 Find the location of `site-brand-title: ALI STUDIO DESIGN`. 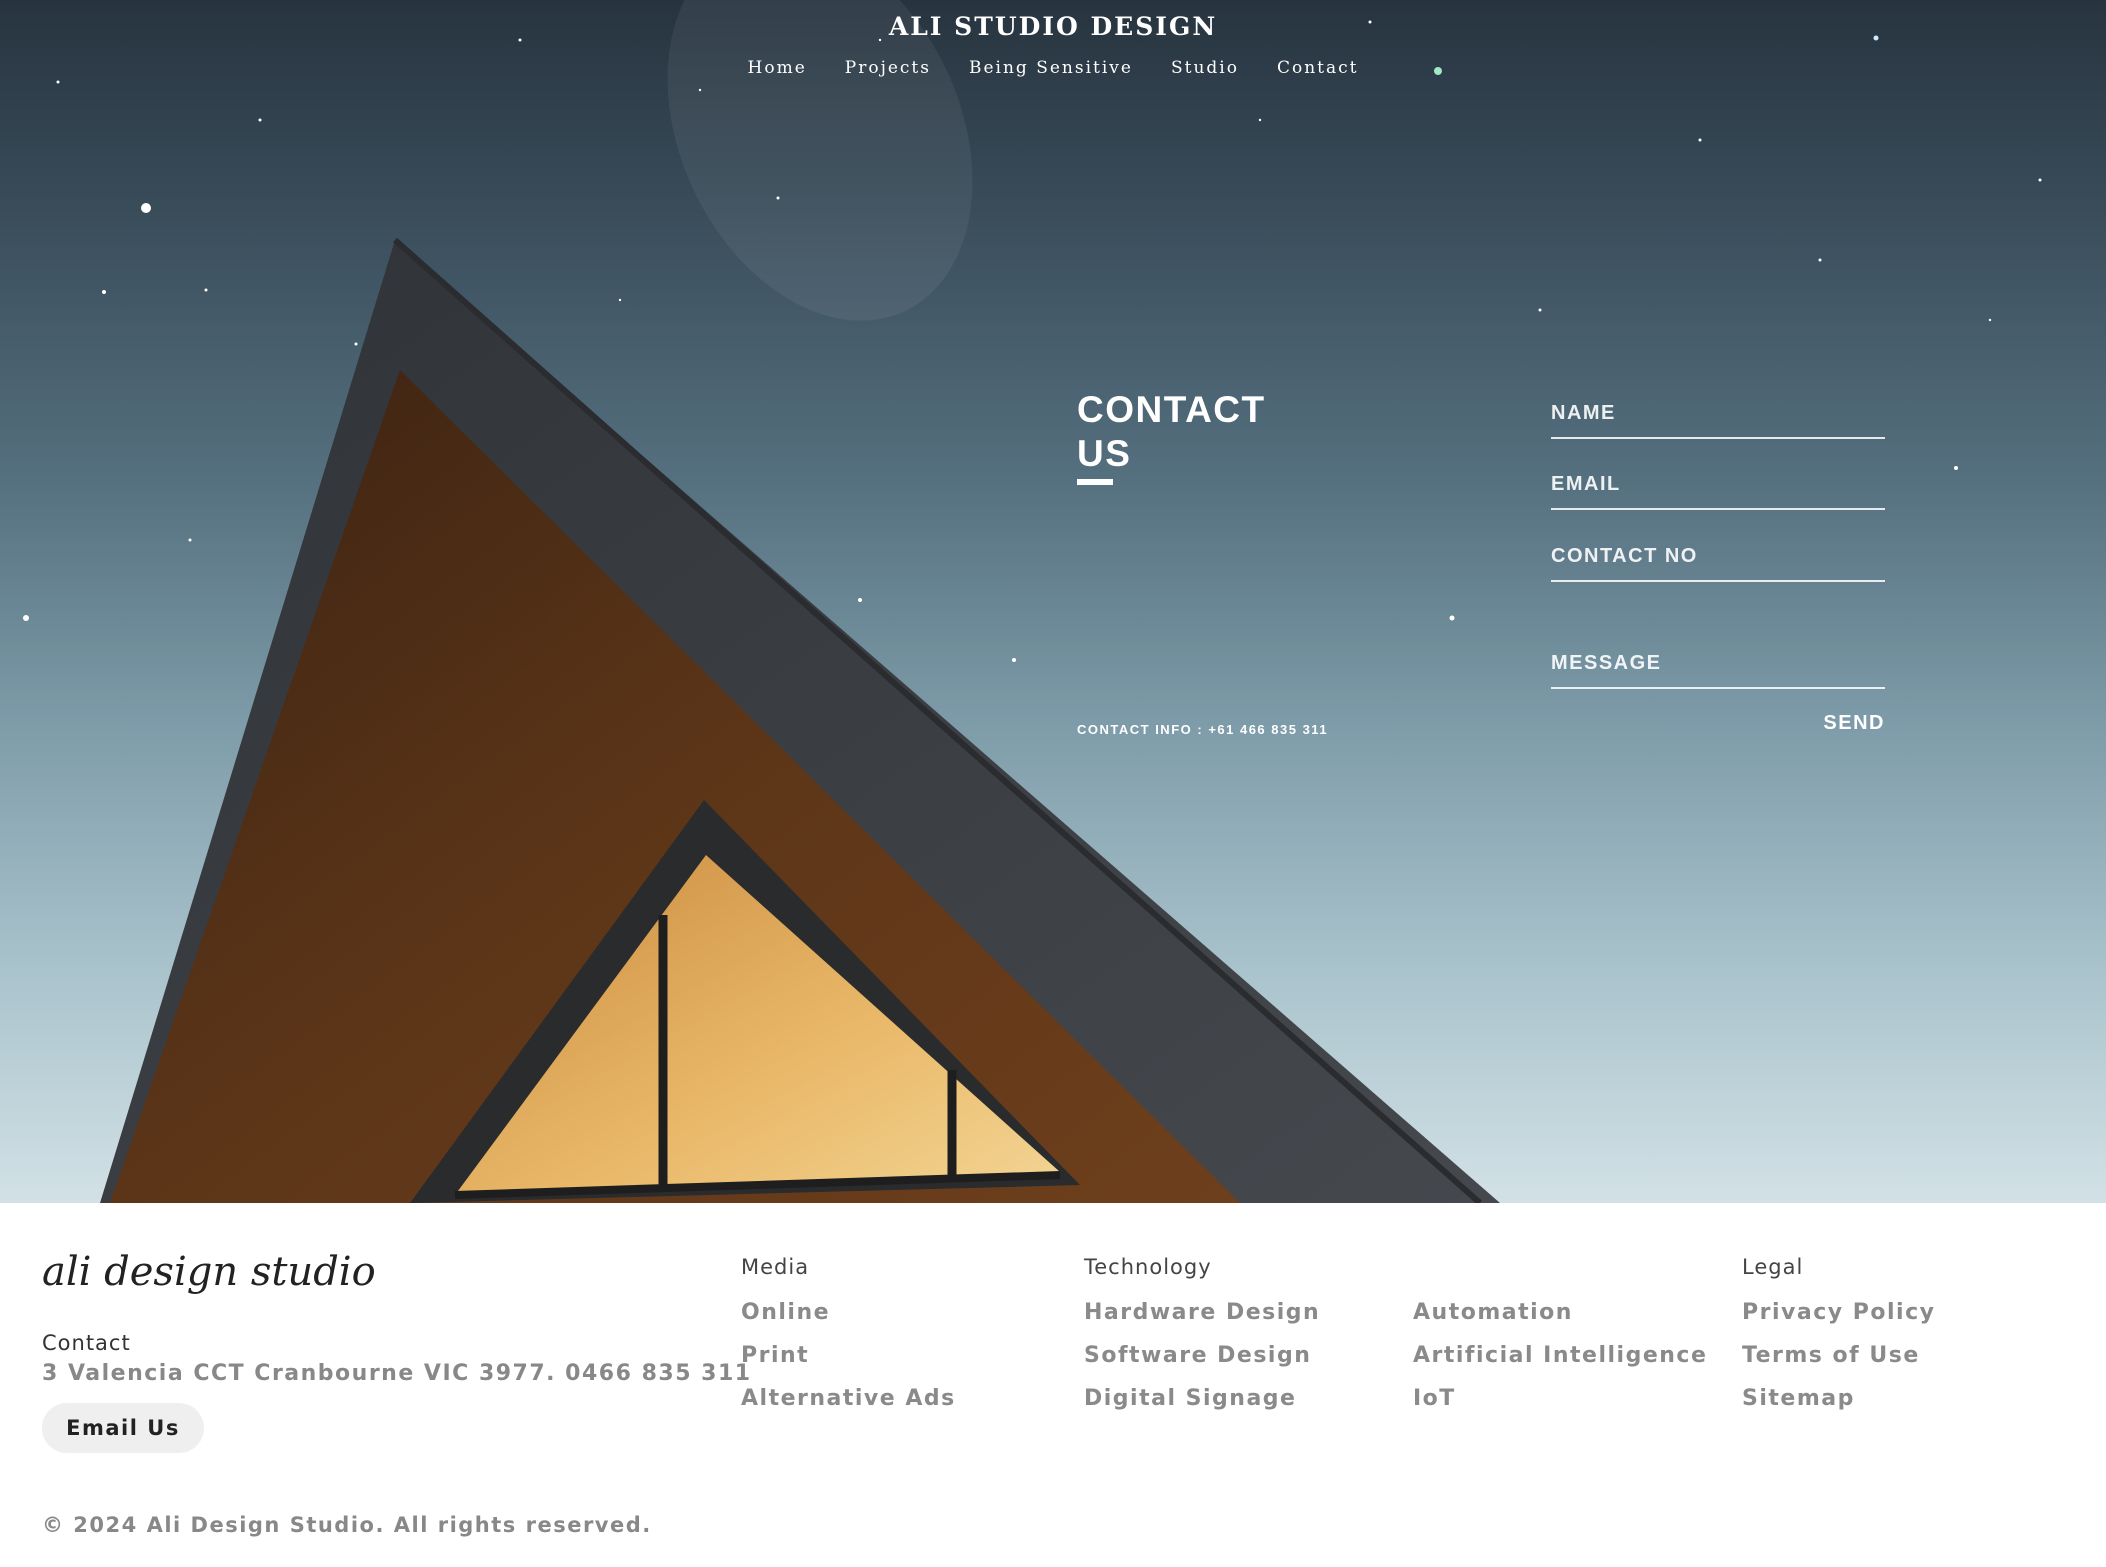

site-brand-title: ALI STUDIO DESIGN is located at coordinates (1053, 26).